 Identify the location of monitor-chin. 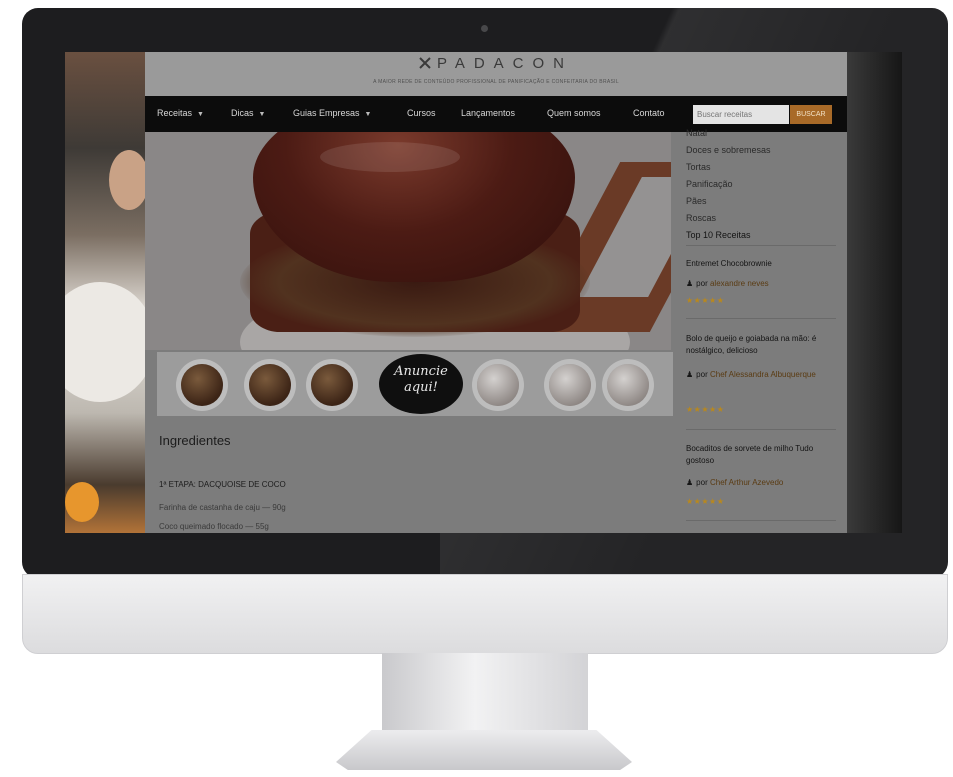
(485, 614).